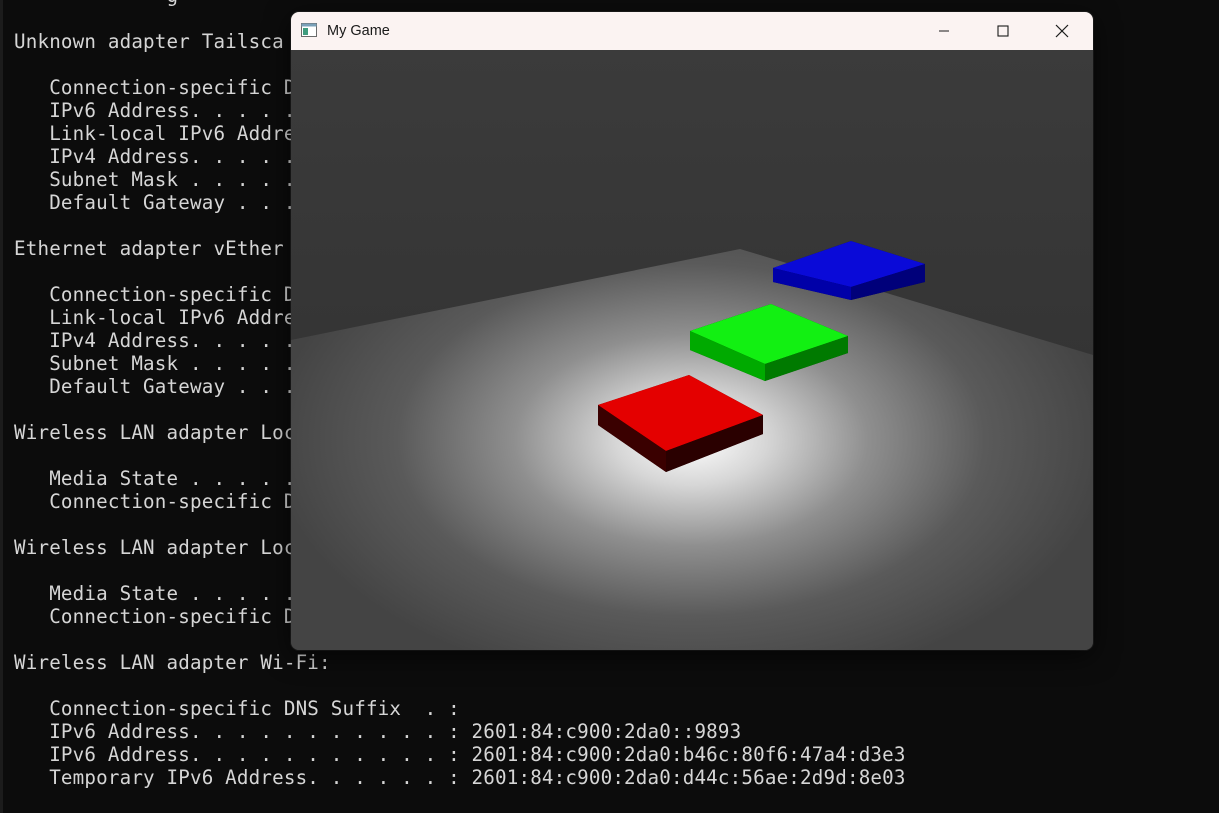 The image size is (1219, 813). I want to click on terminal-line: Wireless LAN adapter Wi-Fi:, so click(172, 662).